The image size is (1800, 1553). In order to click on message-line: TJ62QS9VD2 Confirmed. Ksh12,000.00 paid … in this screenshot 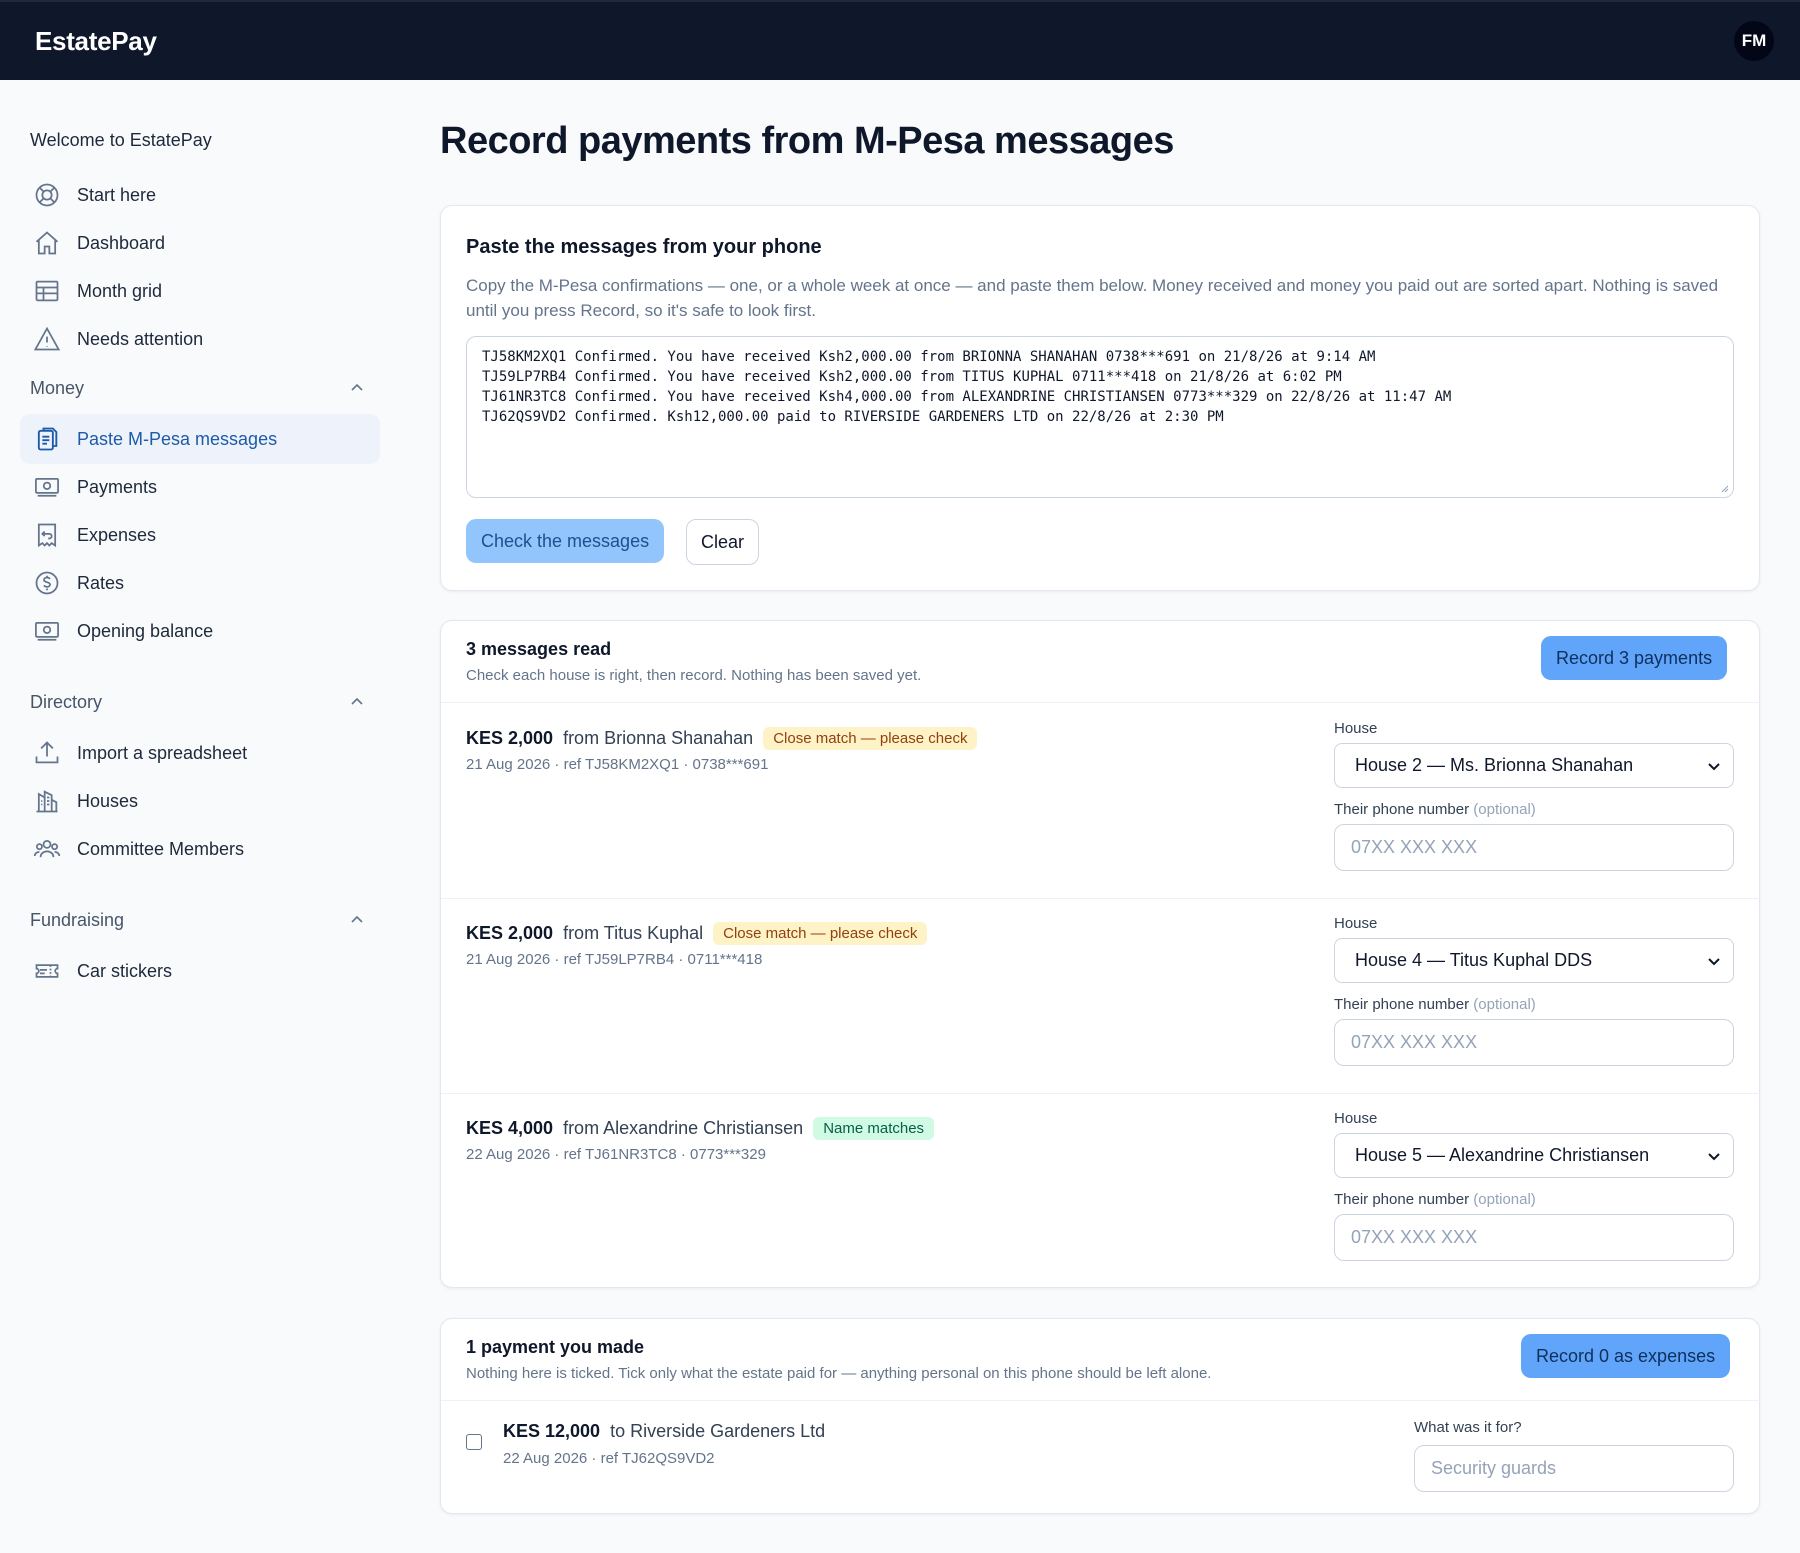, I will do `click(853, 417)`.